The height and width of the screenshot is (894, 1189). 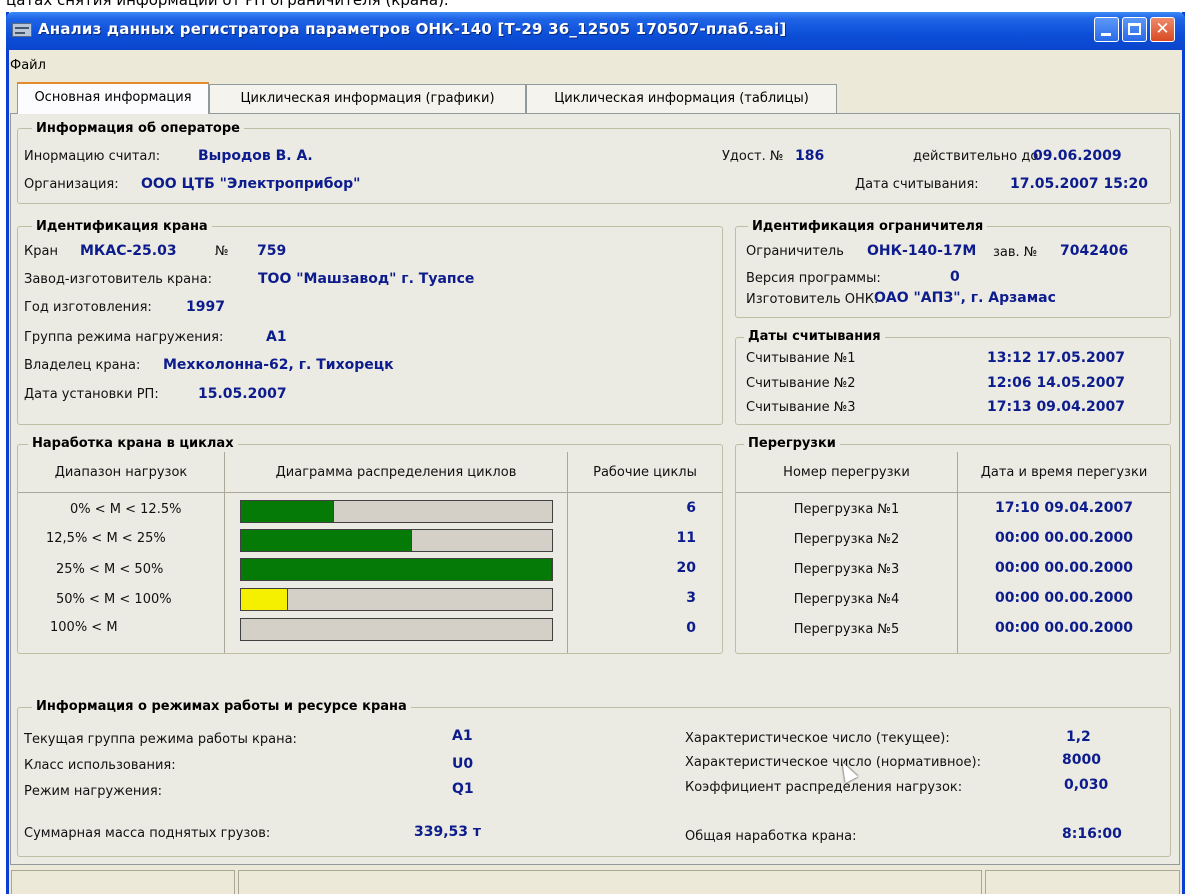 I want to click on maximize-button, so click(x=1134, y=29).